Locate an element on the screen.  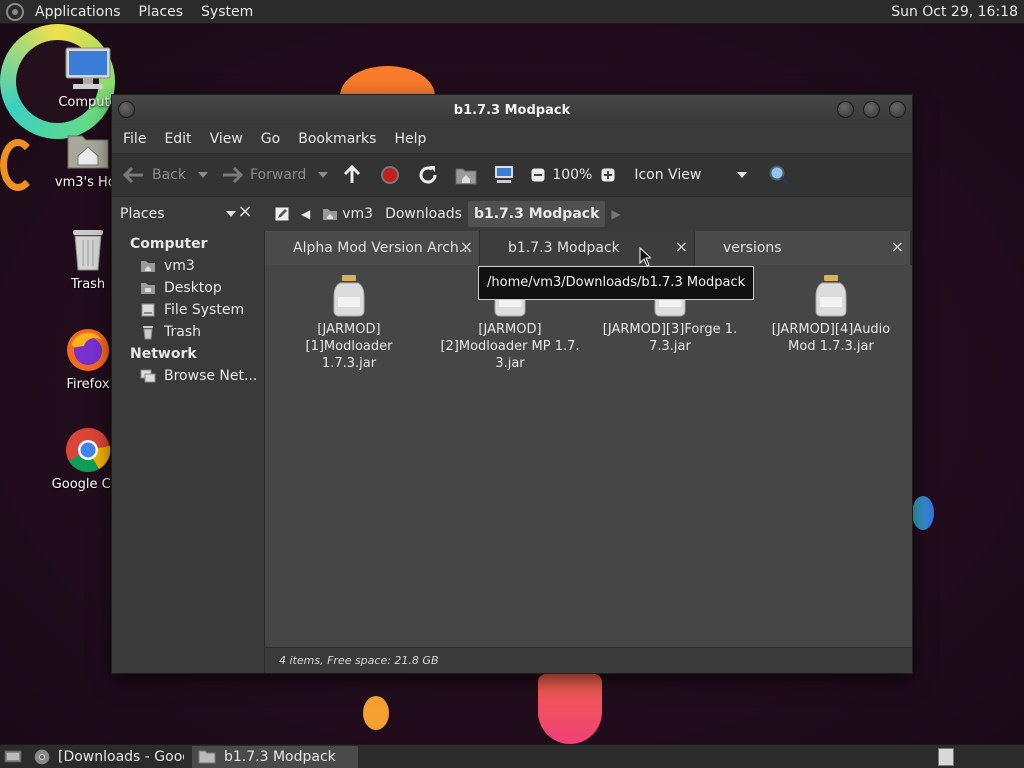
computer-icon is located at coordinates (88, 68).